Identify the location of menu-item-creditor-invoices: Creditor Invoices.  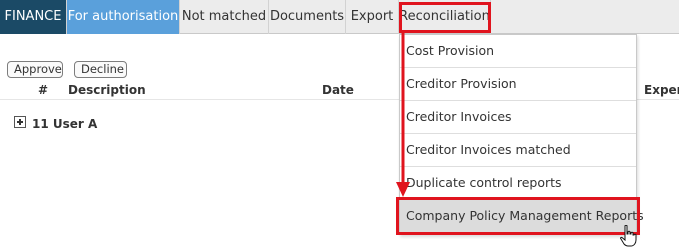
(518, 117).